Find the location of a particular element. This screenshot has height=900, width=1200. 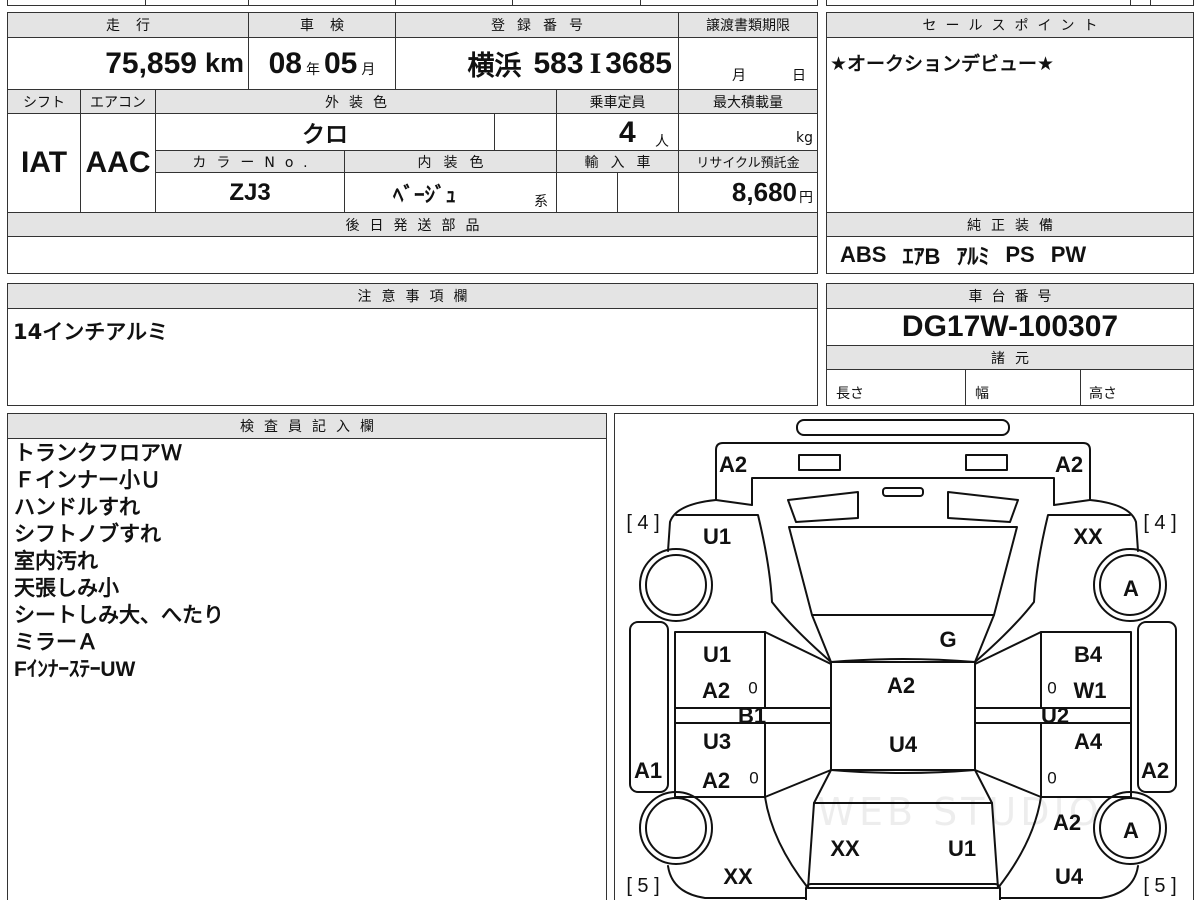

registration-kana: I is located at coordinates (595, 63).